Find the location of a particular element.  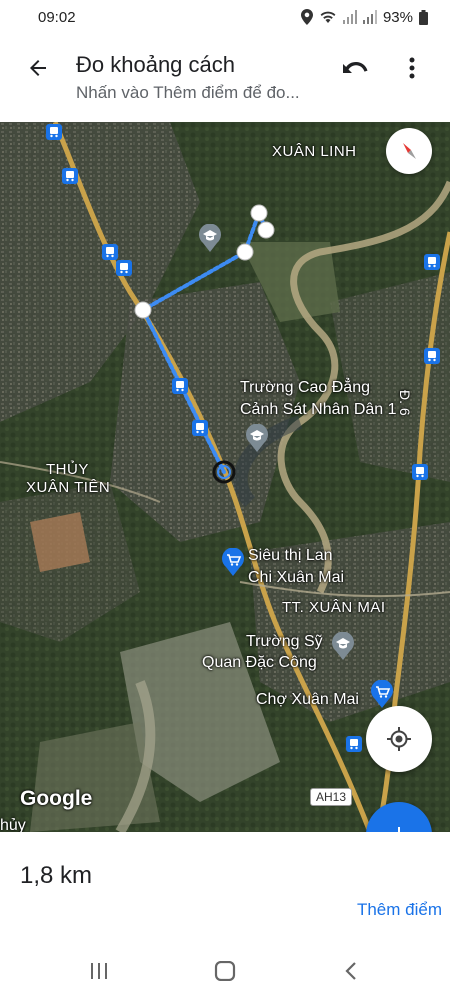

compass-icon is located at coordinates (409, 151).